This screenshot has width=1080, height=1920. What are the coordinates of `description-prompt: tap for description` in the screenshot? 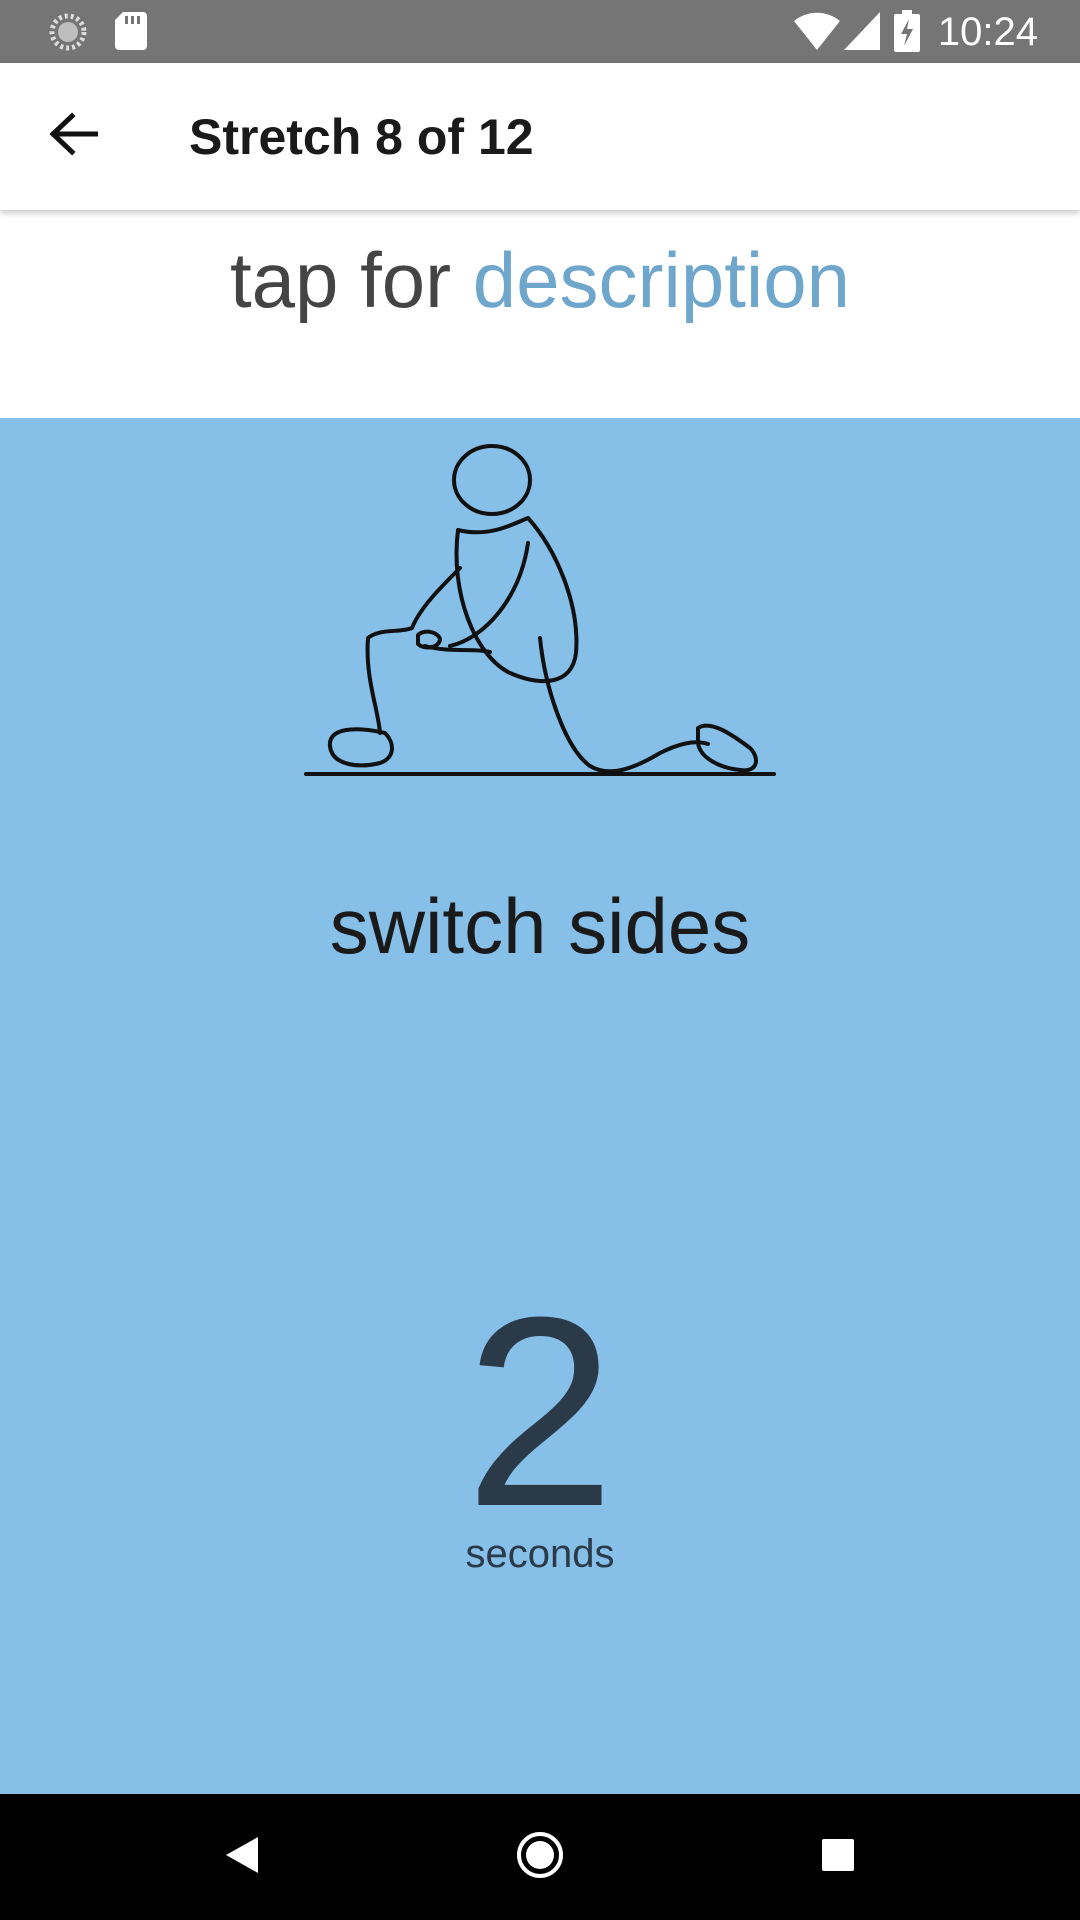 It's located at (540, 280).